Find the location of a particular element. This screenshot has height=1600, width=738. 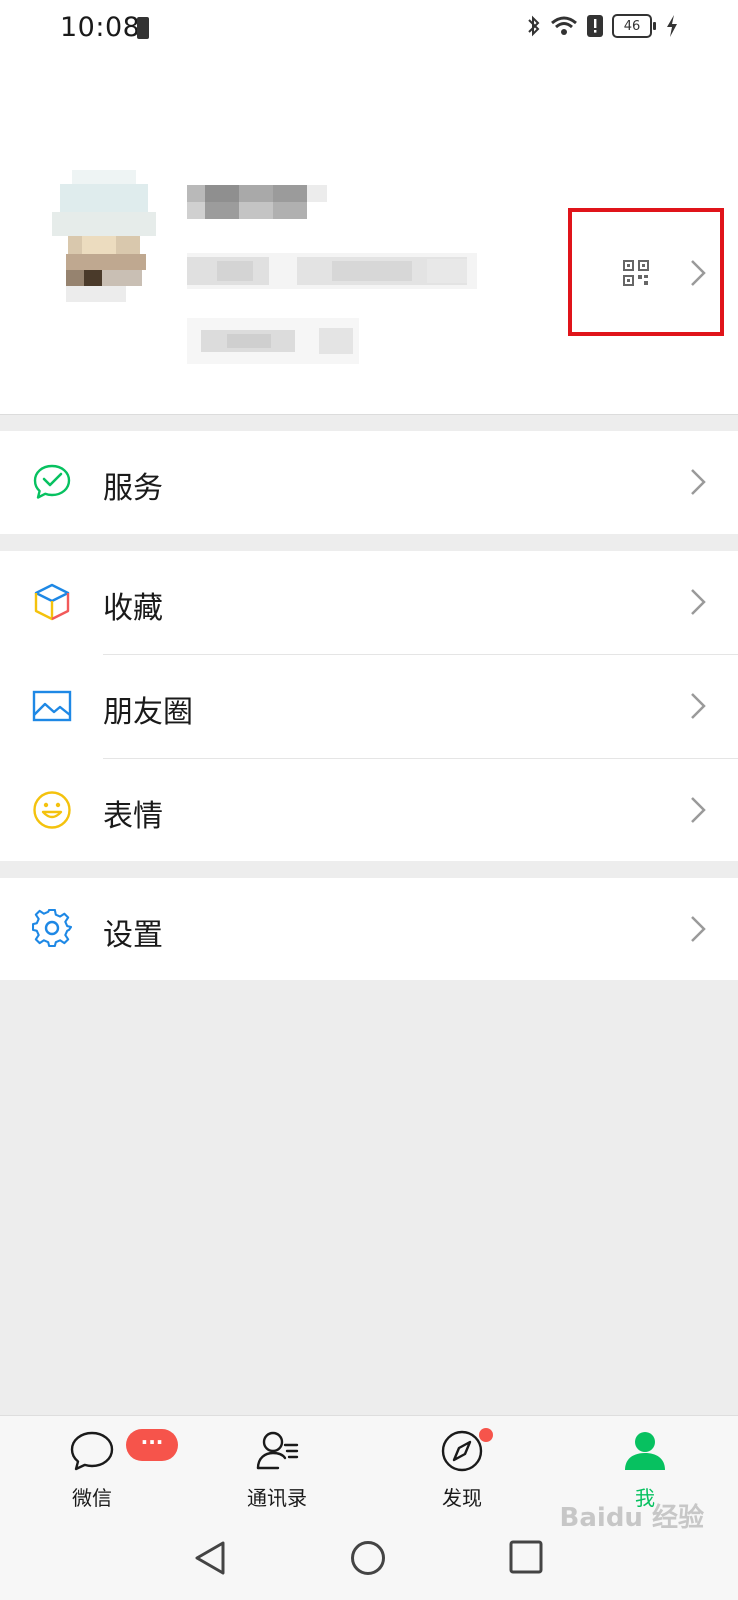

status-blurred is located at coordinates (273, 341).